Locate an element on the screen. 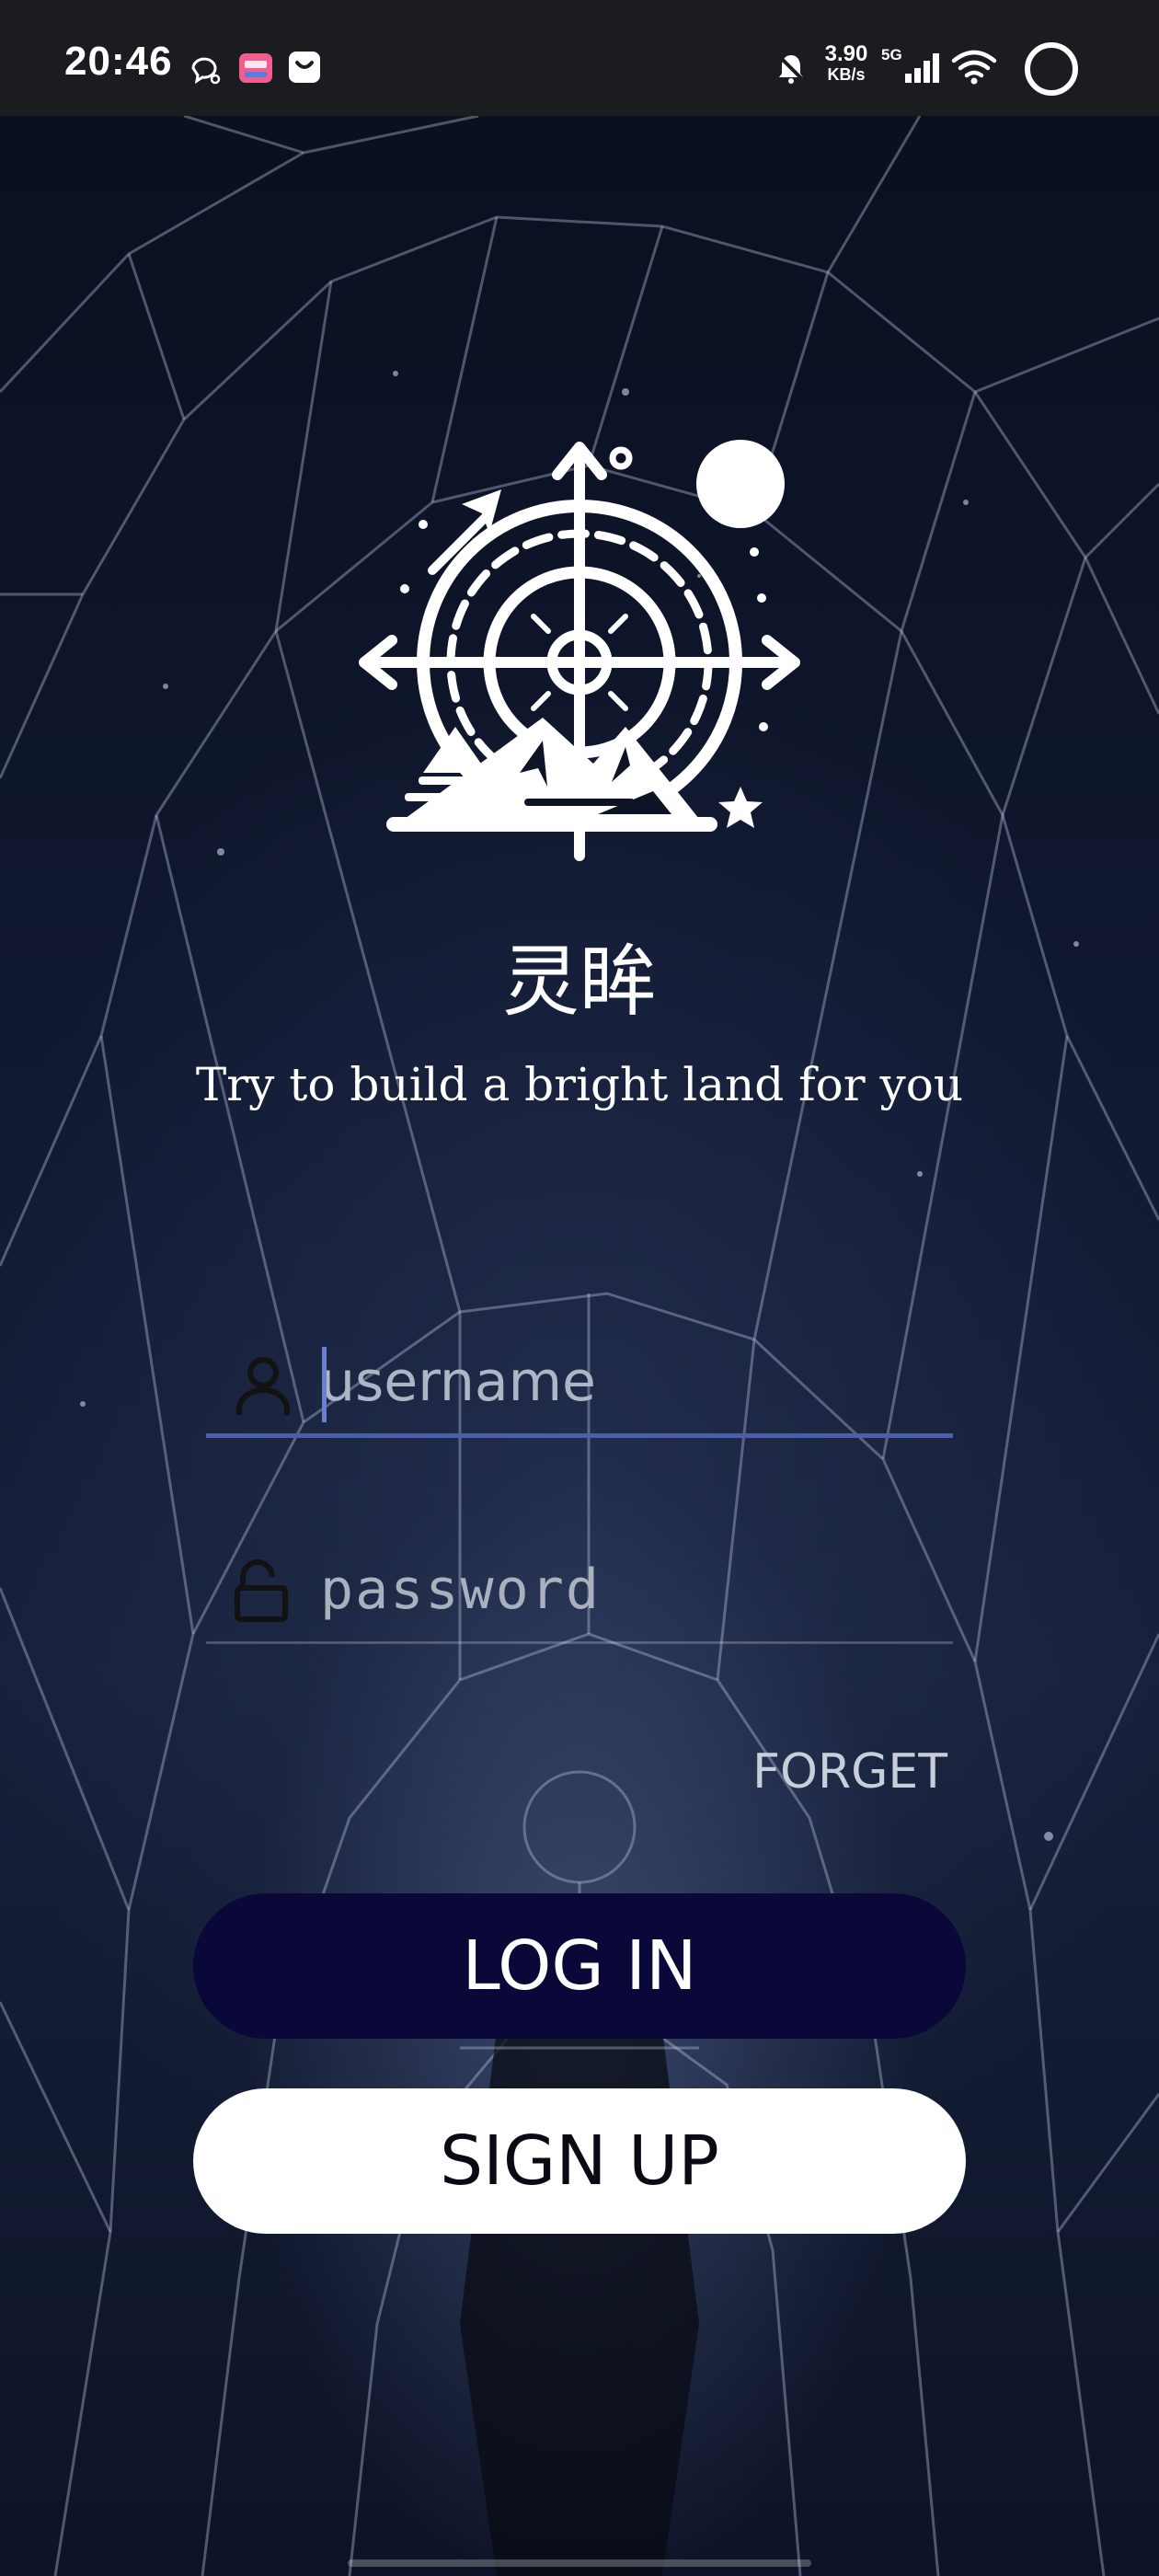 This screenshot has height=2576, width=1159. bilibili-icon is located at coordinates (255, 68).